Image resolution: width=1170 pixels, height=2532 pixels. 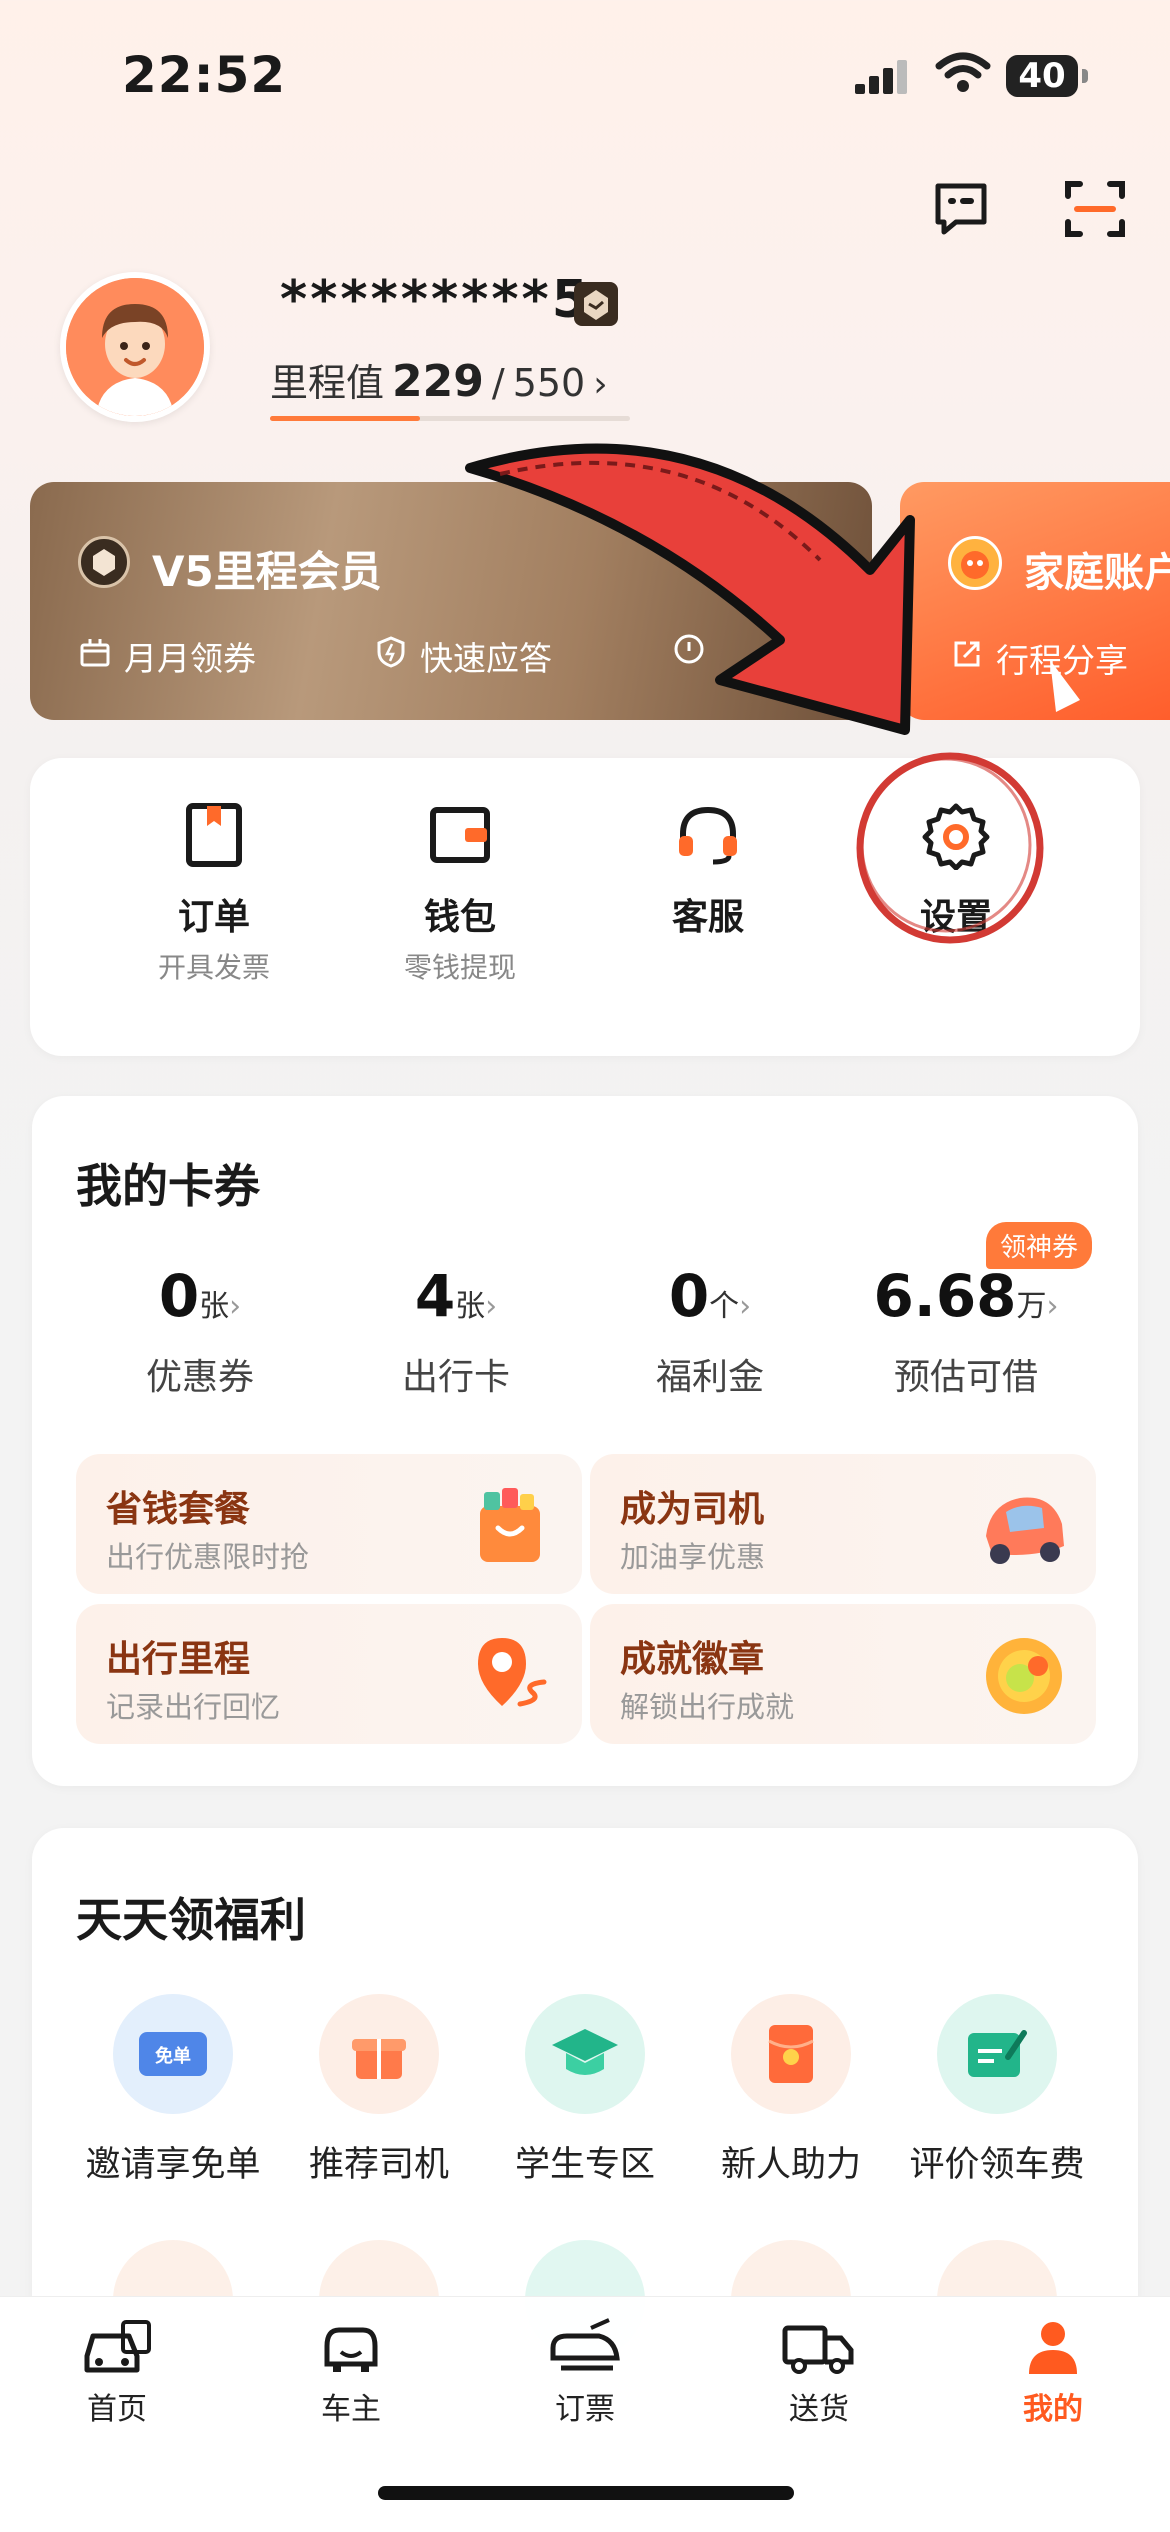 What do you see at coordinates (204, 75) in the screenshot?
I see `status-time: 22:52` at bounding box center [204, 75].